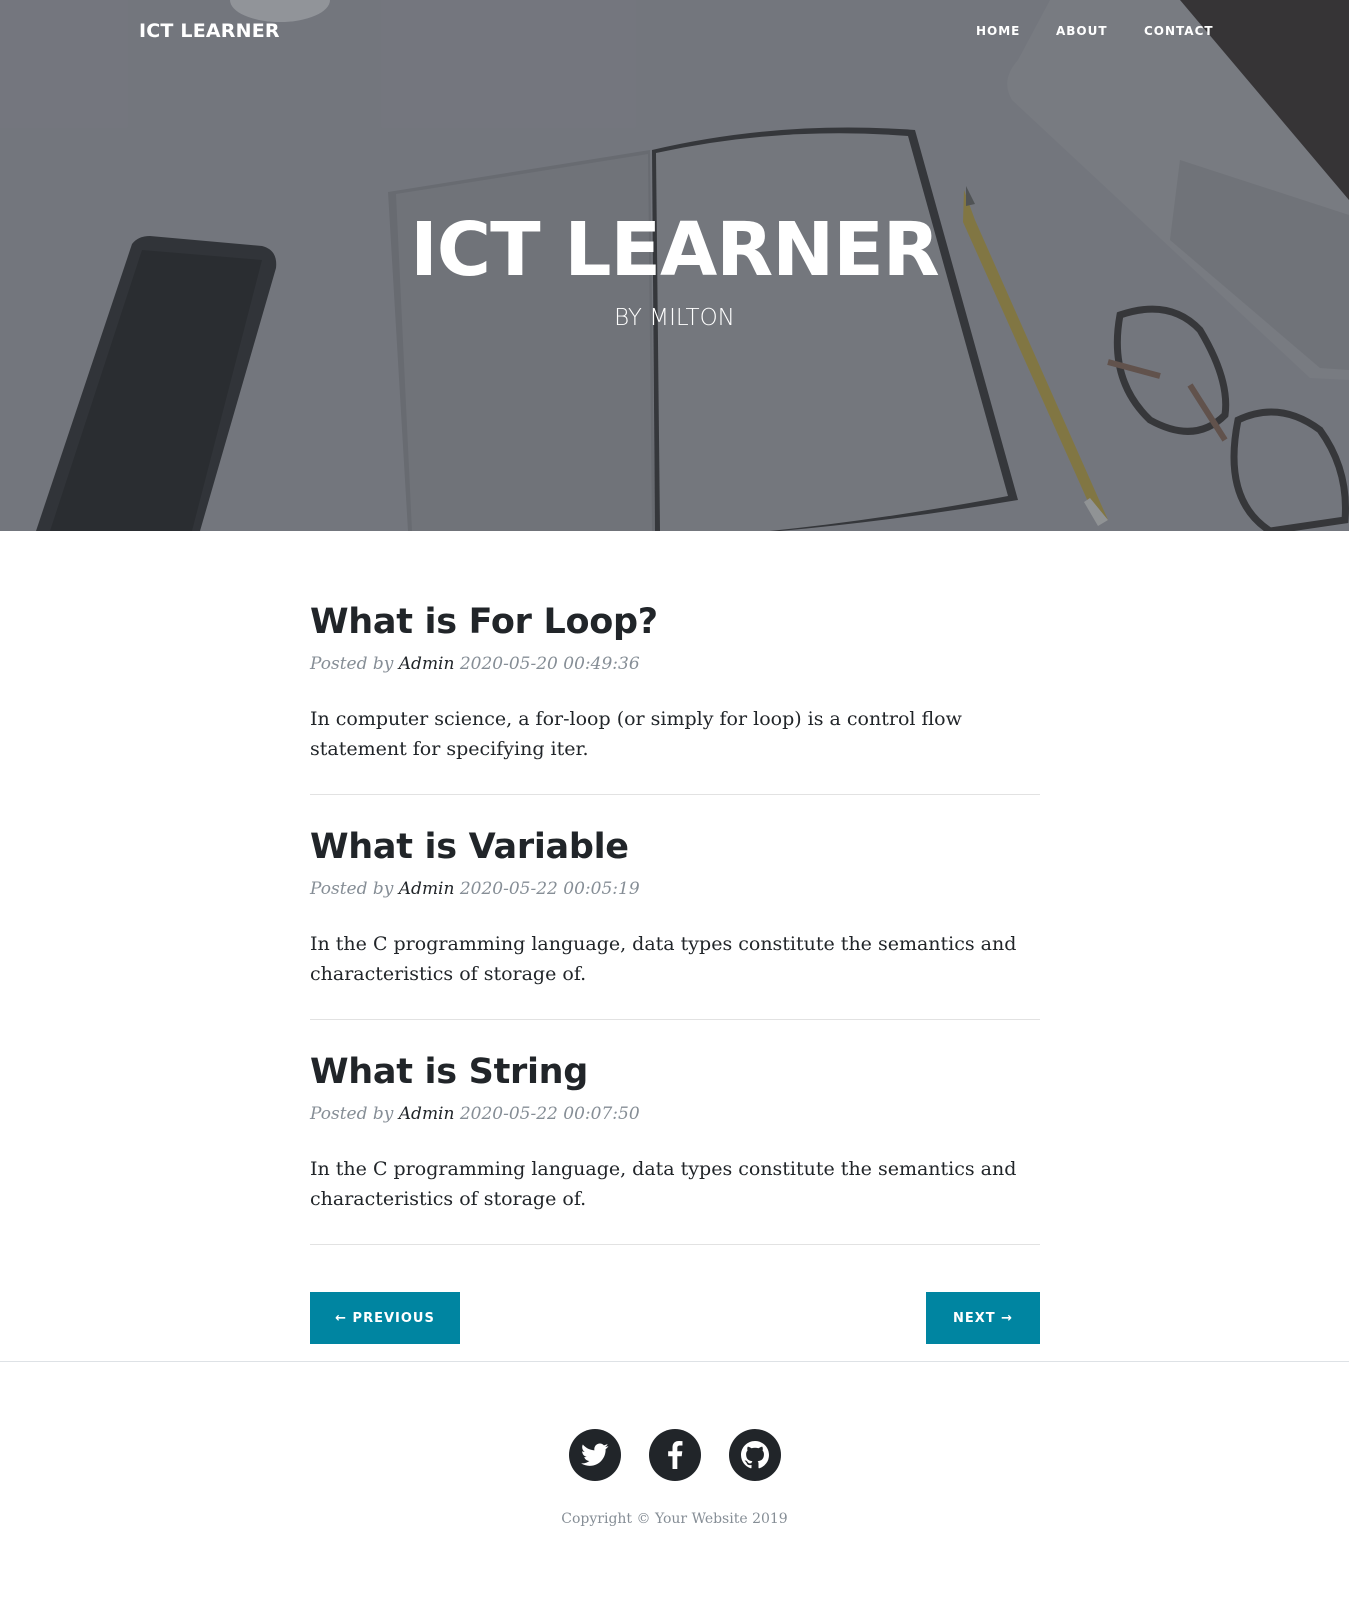  Describe the element at coordinates (675, 622) in the screenshot. I see `post-title-link: What is For Loop?` at that location.